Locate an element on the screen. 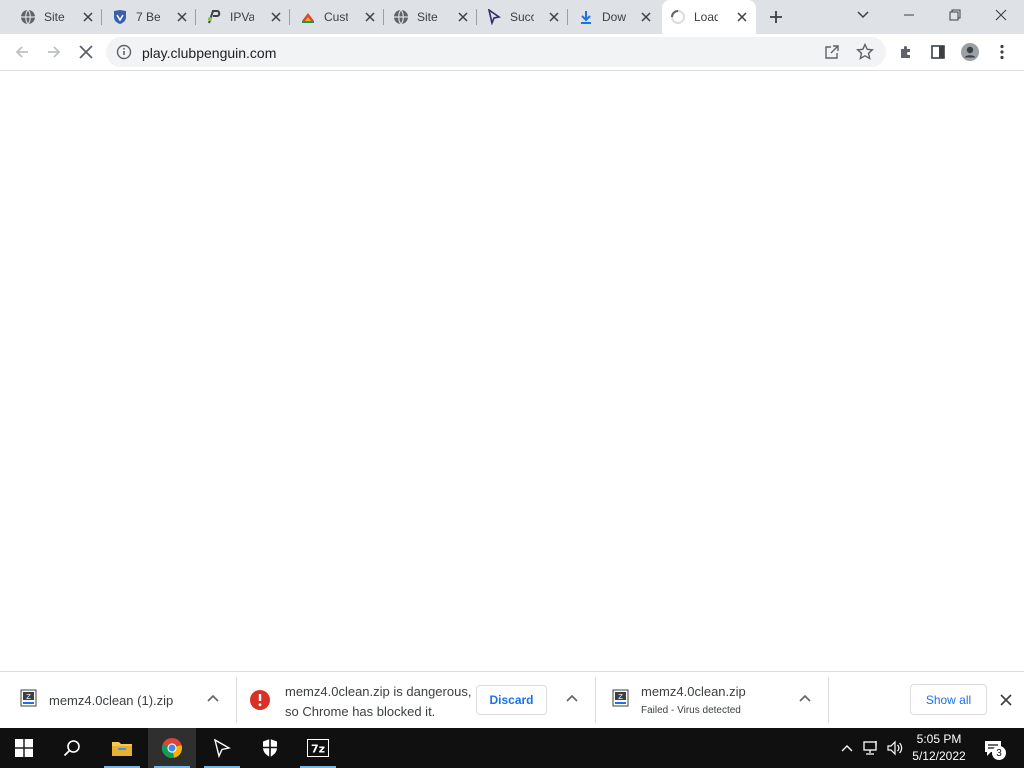  tab-search-button is located at coordinates (863, 15).